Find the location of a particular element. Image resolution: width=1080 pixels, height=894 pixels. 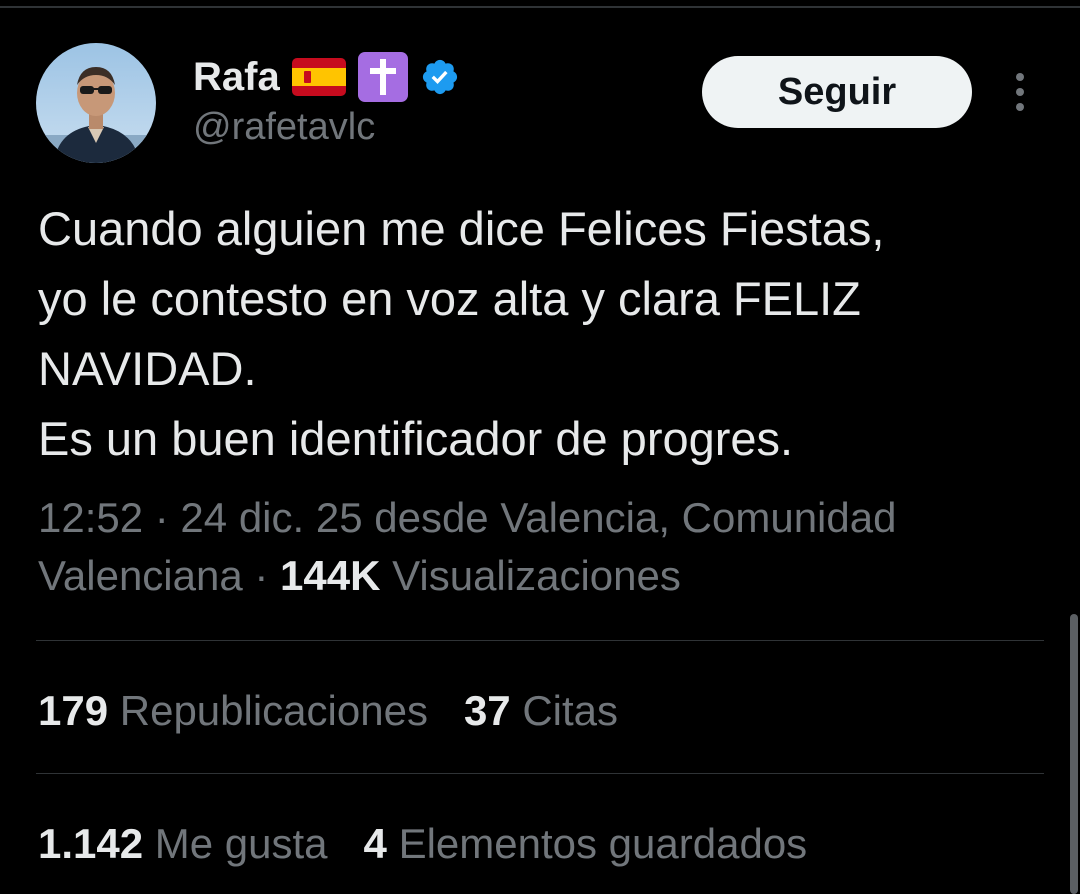

author-name-row: Rafa is located at coordinates (326, 77).